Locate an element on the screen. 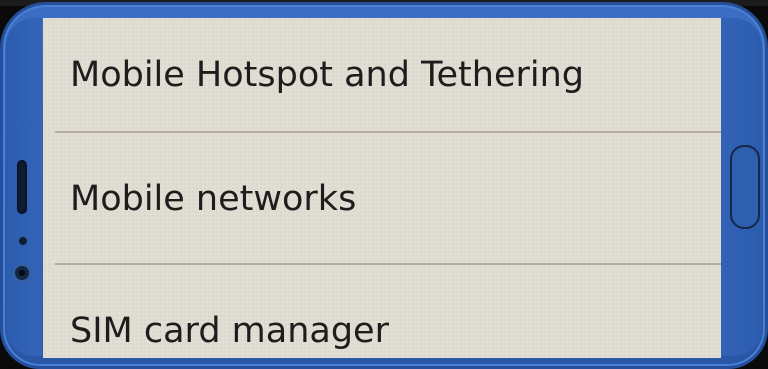 This screenshot has height=369, width=768. proximity-sensor-icon is located at coordinates (23, 241).